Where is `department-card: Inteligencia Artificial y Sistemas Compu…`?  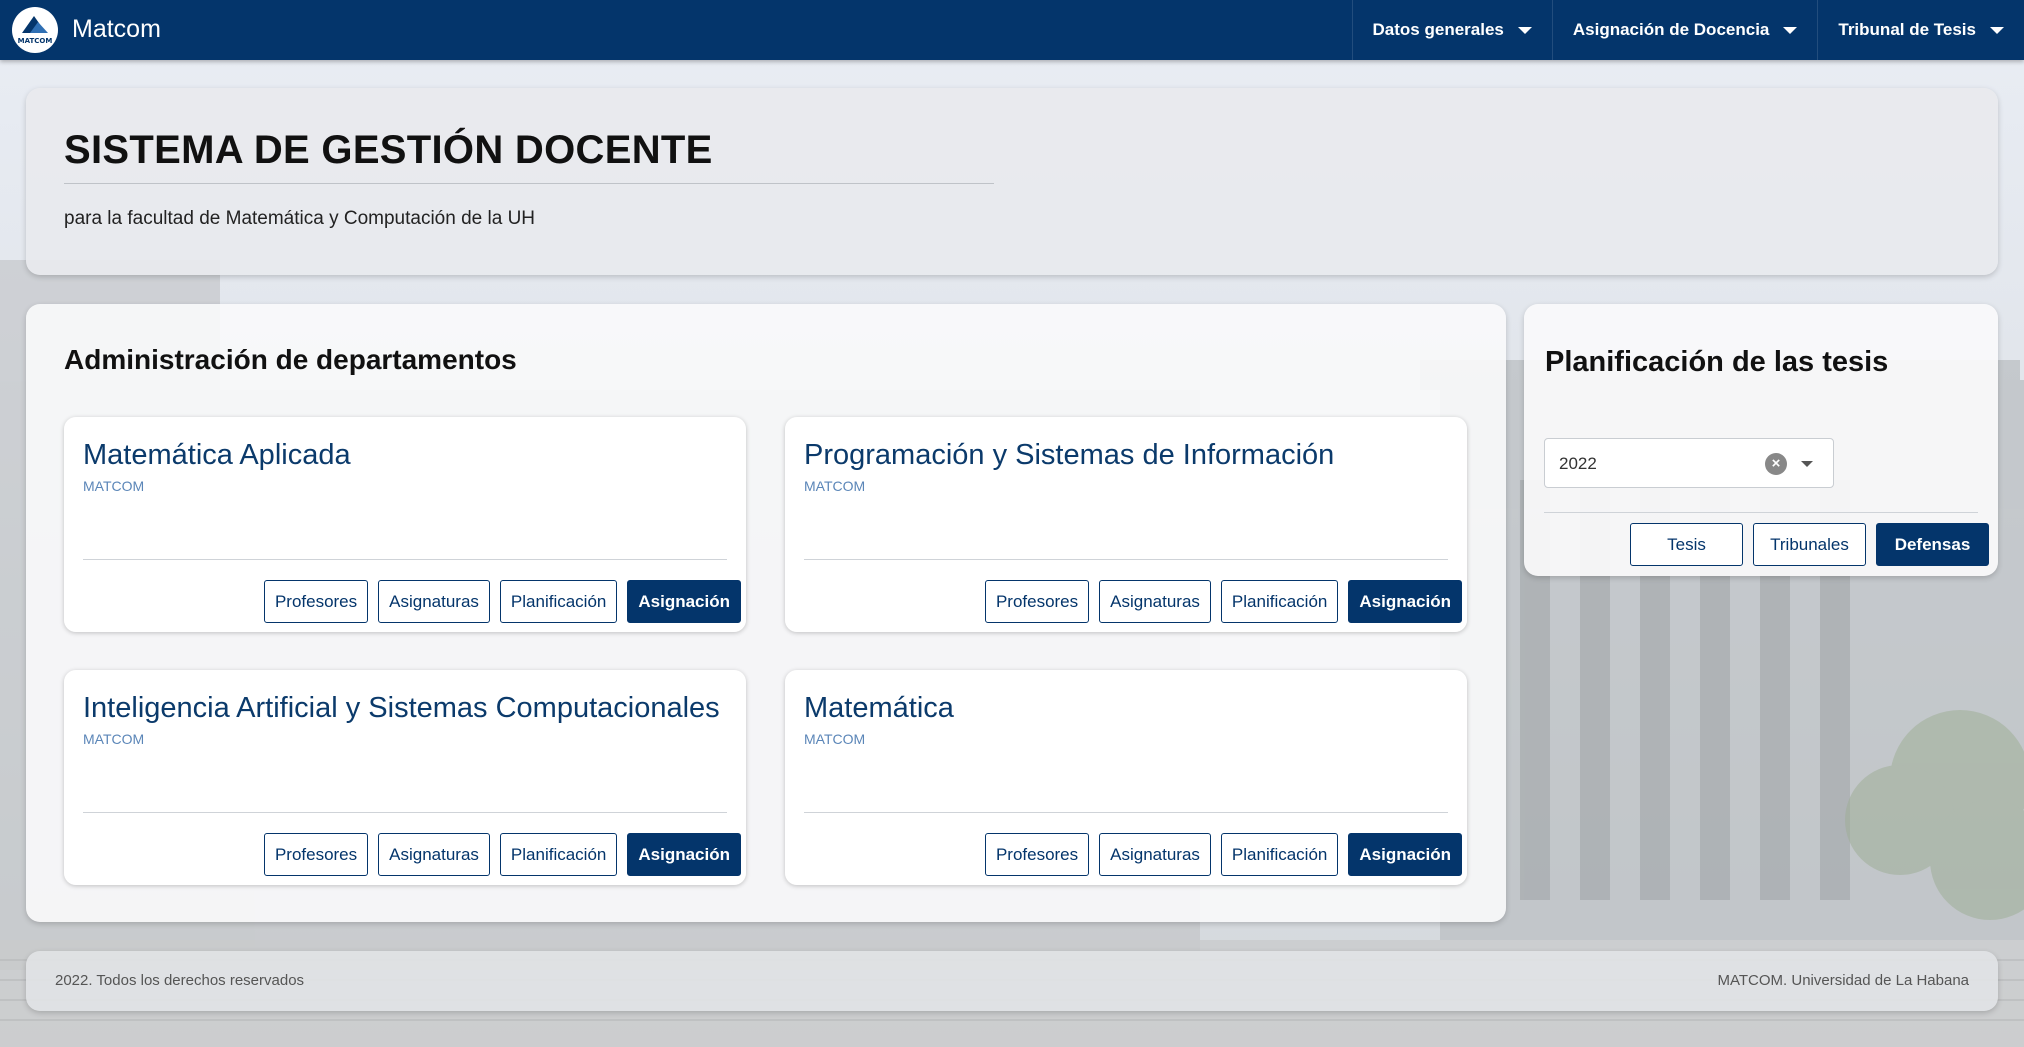
department-card: Inteligencia Artificial y Sistemas Compu… is located at coordinates (405, 777).